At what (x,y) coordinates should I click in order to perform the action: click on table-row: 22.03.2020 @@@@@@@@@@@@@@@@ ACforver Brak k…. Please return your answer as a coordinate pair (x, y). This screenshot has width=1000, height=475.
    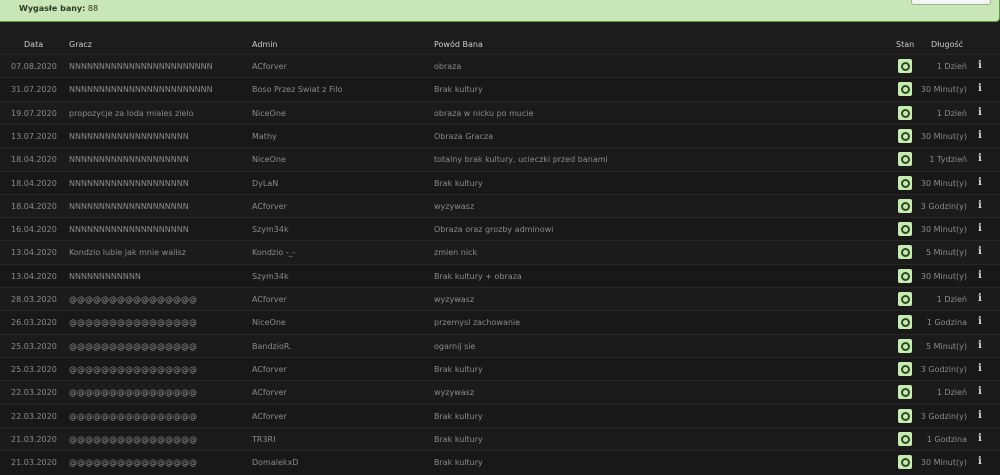
    Looking at the image, I should click on (500, 415).